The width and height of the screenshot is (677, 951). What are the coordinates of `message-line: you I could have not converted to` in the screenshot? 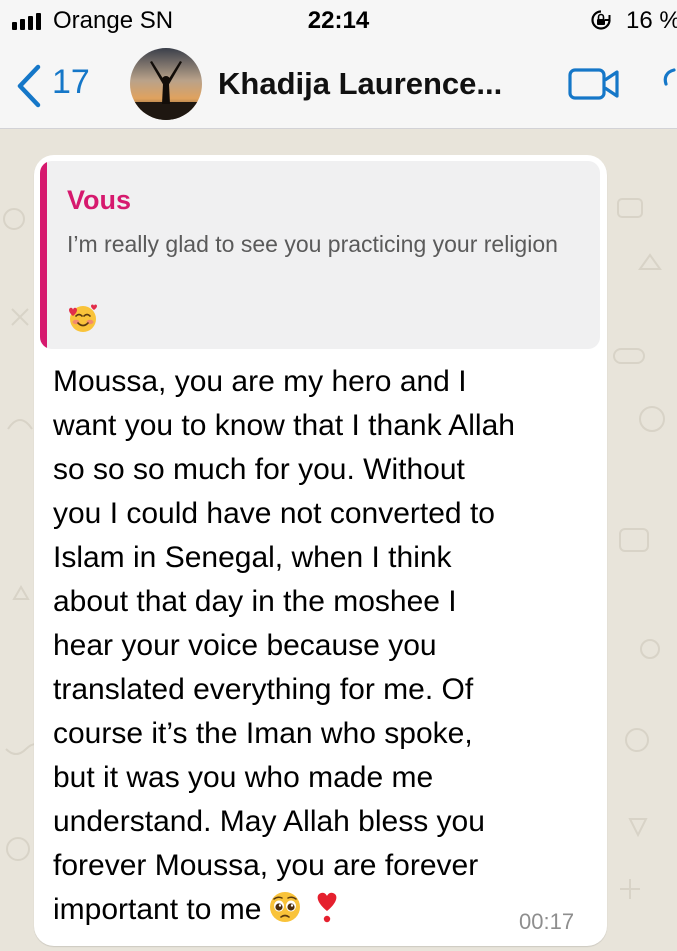 It's located at (274, 513).